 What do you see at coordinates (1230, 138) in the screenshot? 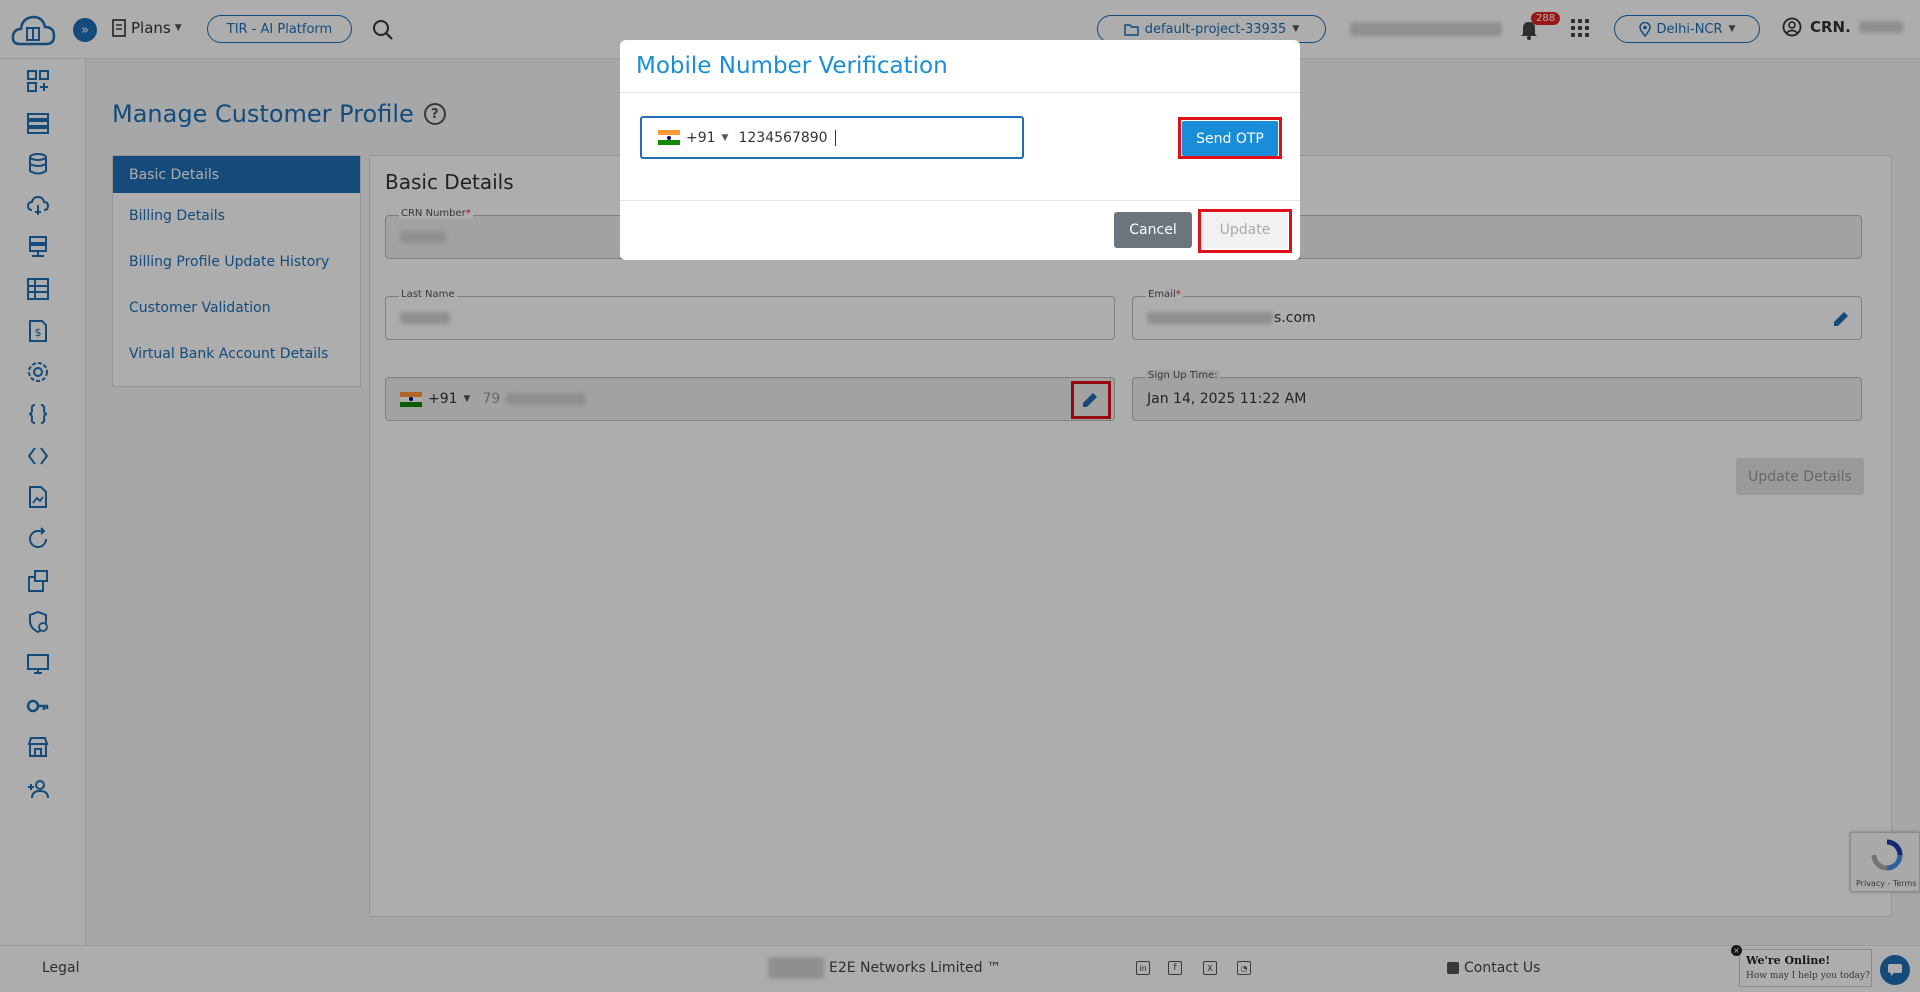
I see `highlight-send-otp` at bounding box center [1230, 138].